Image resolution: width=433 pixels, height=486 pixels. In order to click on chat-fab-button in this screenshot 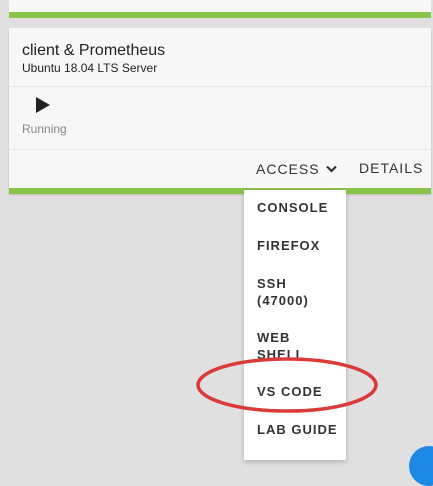, I will do `click(421, 466)`.